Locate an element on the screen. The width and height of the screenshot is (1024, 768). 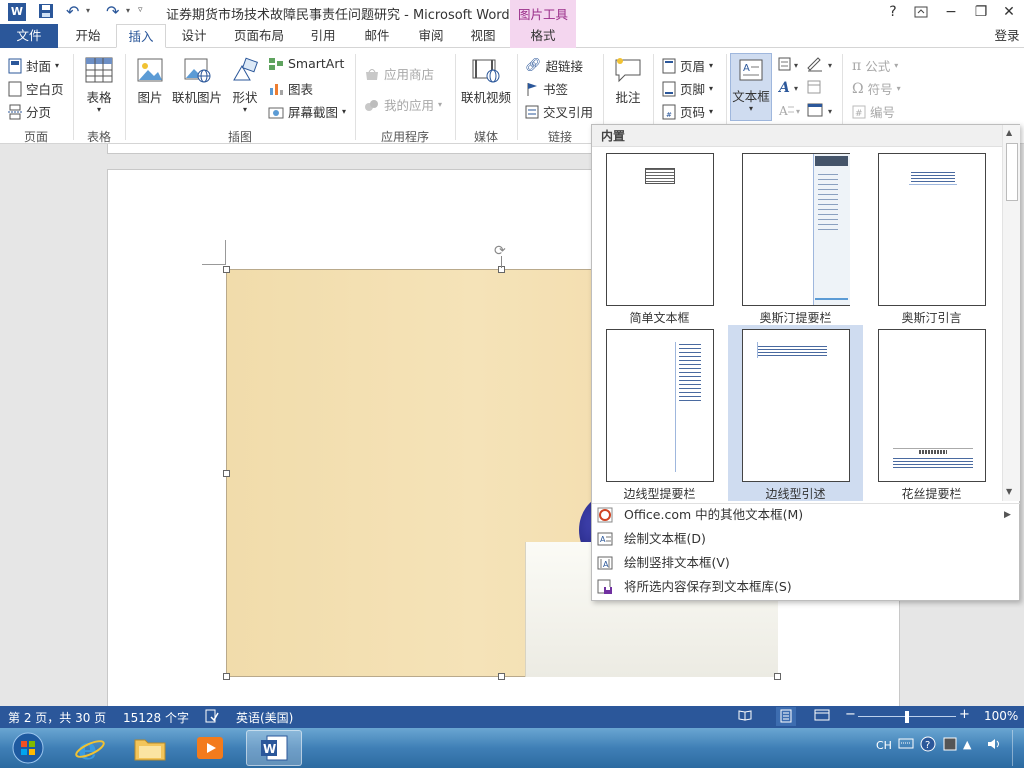
show-hidden-icons: ▲ is located at coordinates (967, 744).